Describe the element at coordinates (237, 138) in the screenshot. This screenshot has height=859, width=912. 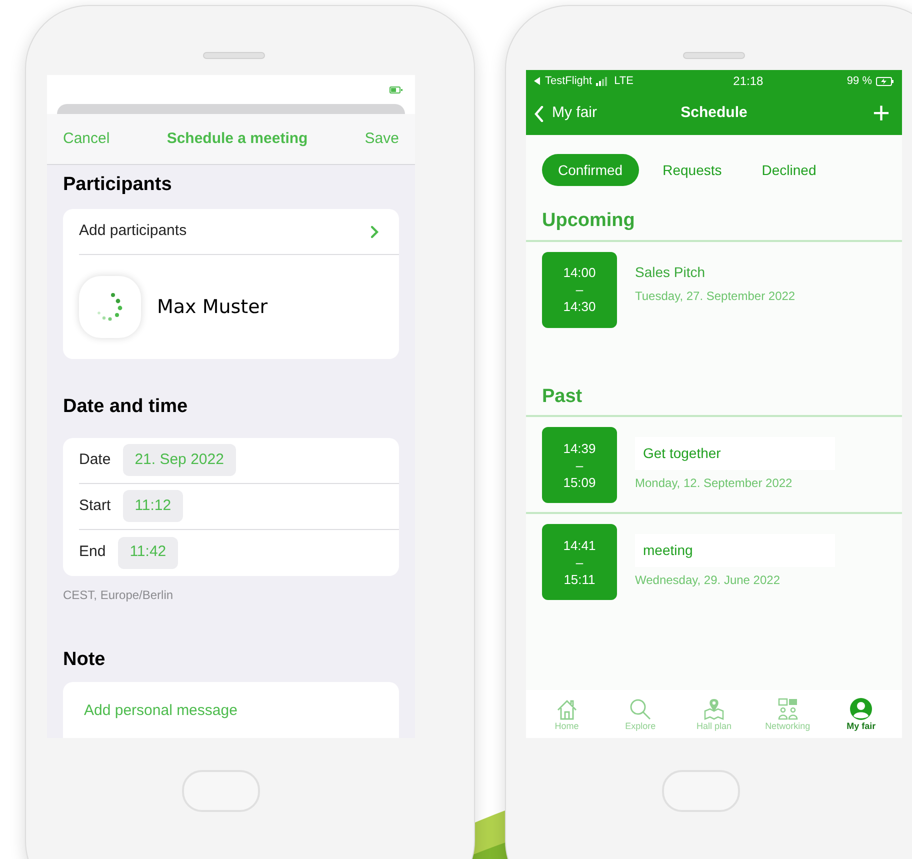
I see `screen-title: Schedule a meeting` at that location.